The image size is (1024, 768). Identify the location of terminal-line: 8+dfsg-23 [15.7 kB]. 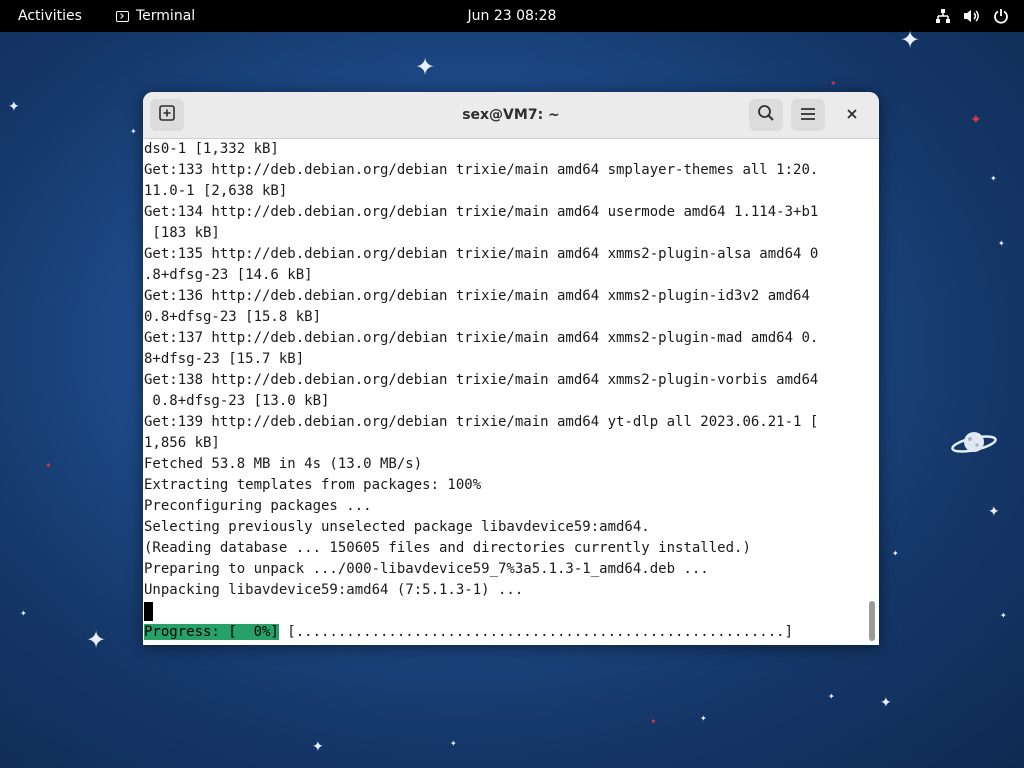
(224, 359).